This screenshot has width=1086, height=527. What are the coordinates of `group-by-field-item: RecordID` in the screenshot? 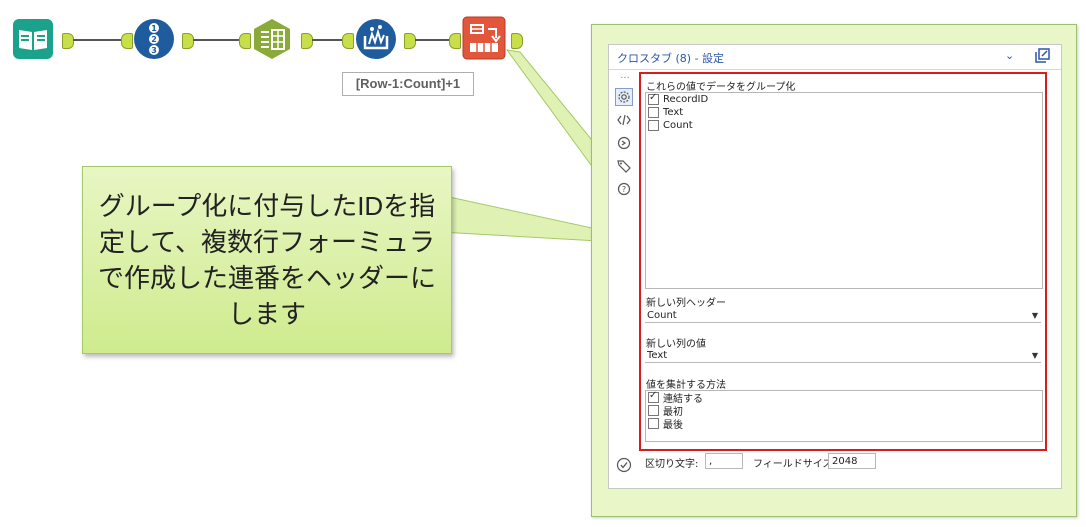 It's located at (844, 99).